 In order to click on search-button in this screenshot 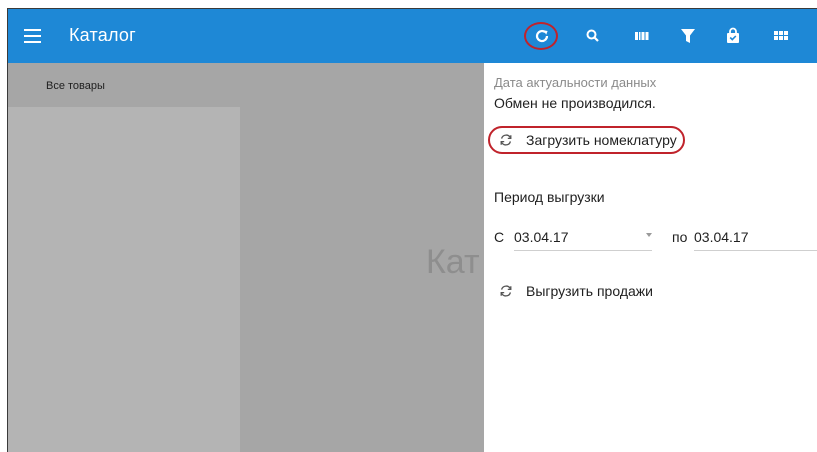, I will do `click(593, 36)`.